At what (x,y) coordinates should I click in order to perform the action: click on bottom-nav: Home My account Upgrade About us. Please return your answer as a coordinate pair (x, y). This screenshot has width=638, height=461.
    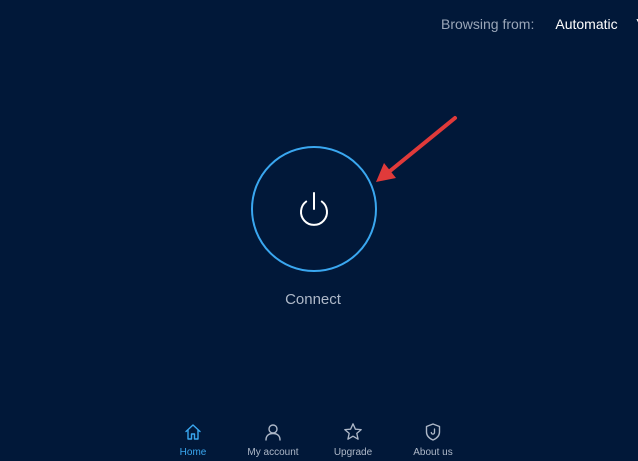
    Looking at the image, I should click on (319, 440).